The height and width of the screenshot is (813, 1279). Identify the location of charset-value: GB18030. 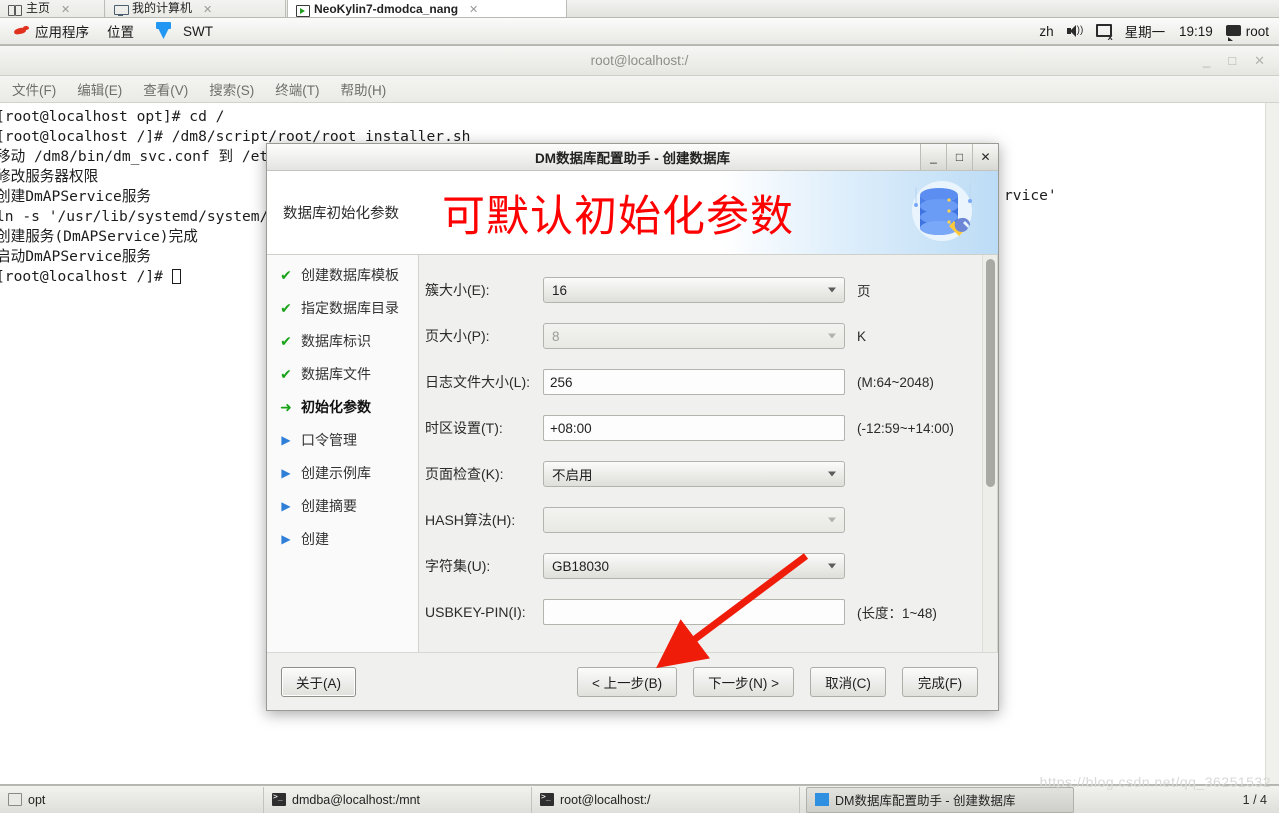
(581, 566).